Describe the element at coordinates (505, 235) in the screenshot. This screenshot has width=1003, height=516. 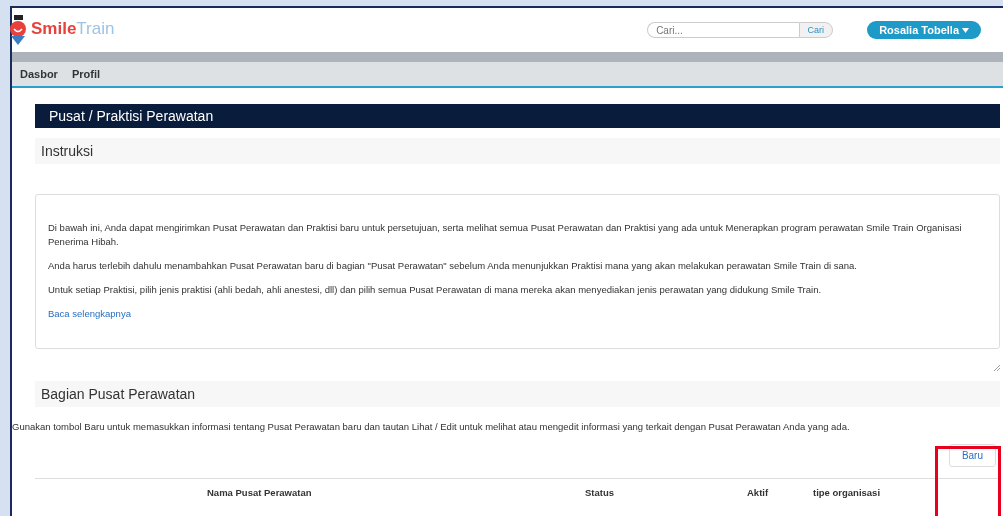
I see `instruction-paragraph: Di bawah ini, Anda dapat mengirimkan Pusat Perawatan dan Praktisi baru untuk persetujuan, serta melihat semua Pusat Perawatan dan Praktisi yang ada untuk Menerapkan program perawatan Smile Train Organisasi Penerima Hibah.` at that location.